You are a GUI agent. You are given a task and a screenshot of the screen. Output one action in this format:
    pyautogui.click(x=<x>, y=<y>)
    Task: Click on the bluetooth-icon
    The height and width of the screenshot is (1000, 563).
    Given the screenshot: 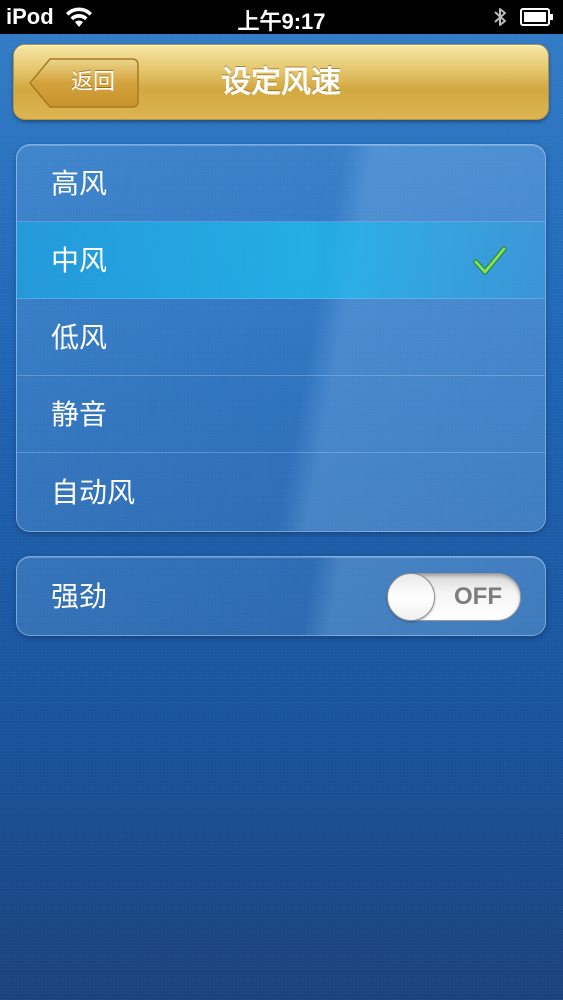 What is the action you would take?
    pyautogui.click(x=500, y=17)
    